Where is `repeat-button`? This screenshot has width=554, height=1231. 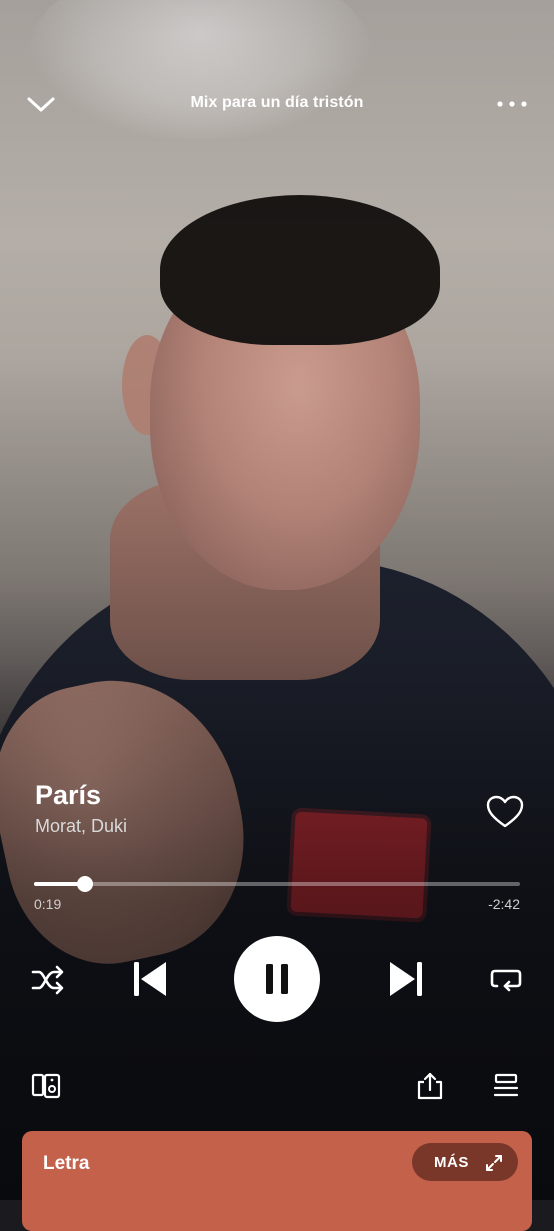
repeat-button is located at coordinates (506, 980).